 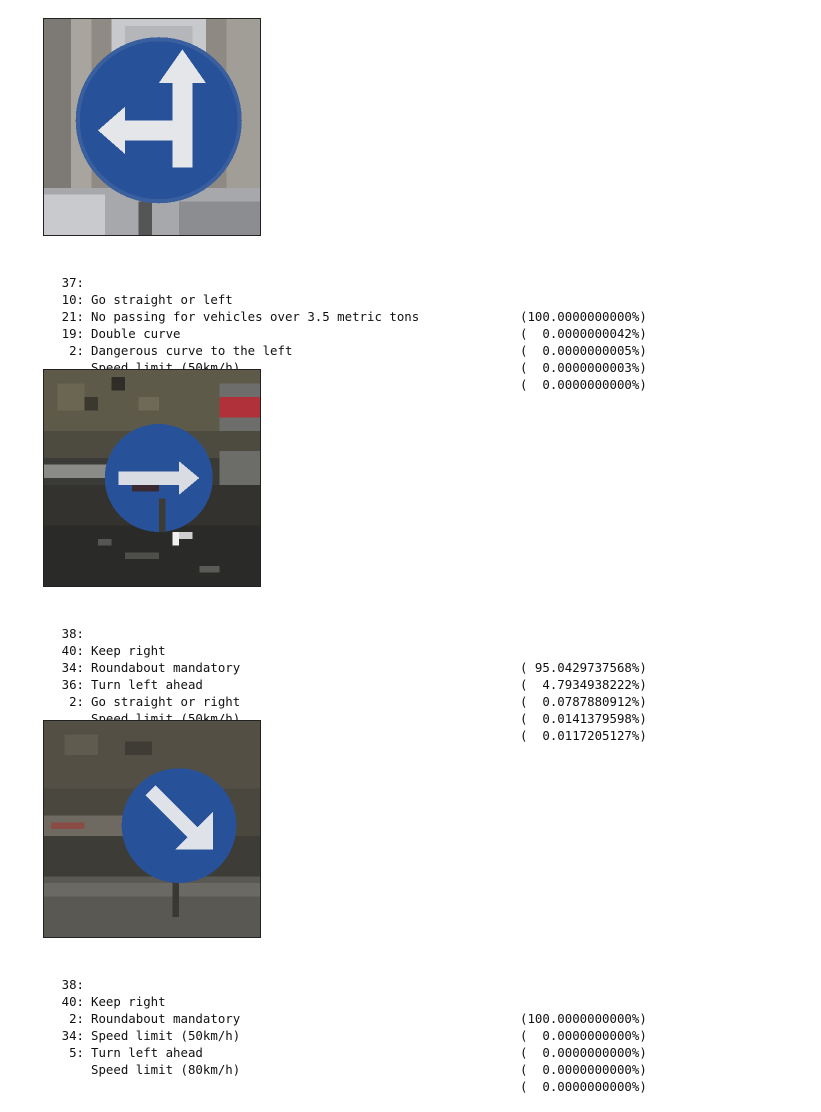 What do you see at coordinates (410, 1043) in the screenshot?
I see `prediction-row: 34: Turn left ahead ( 0.0000000000%)` at bounding box center [410, 1043].